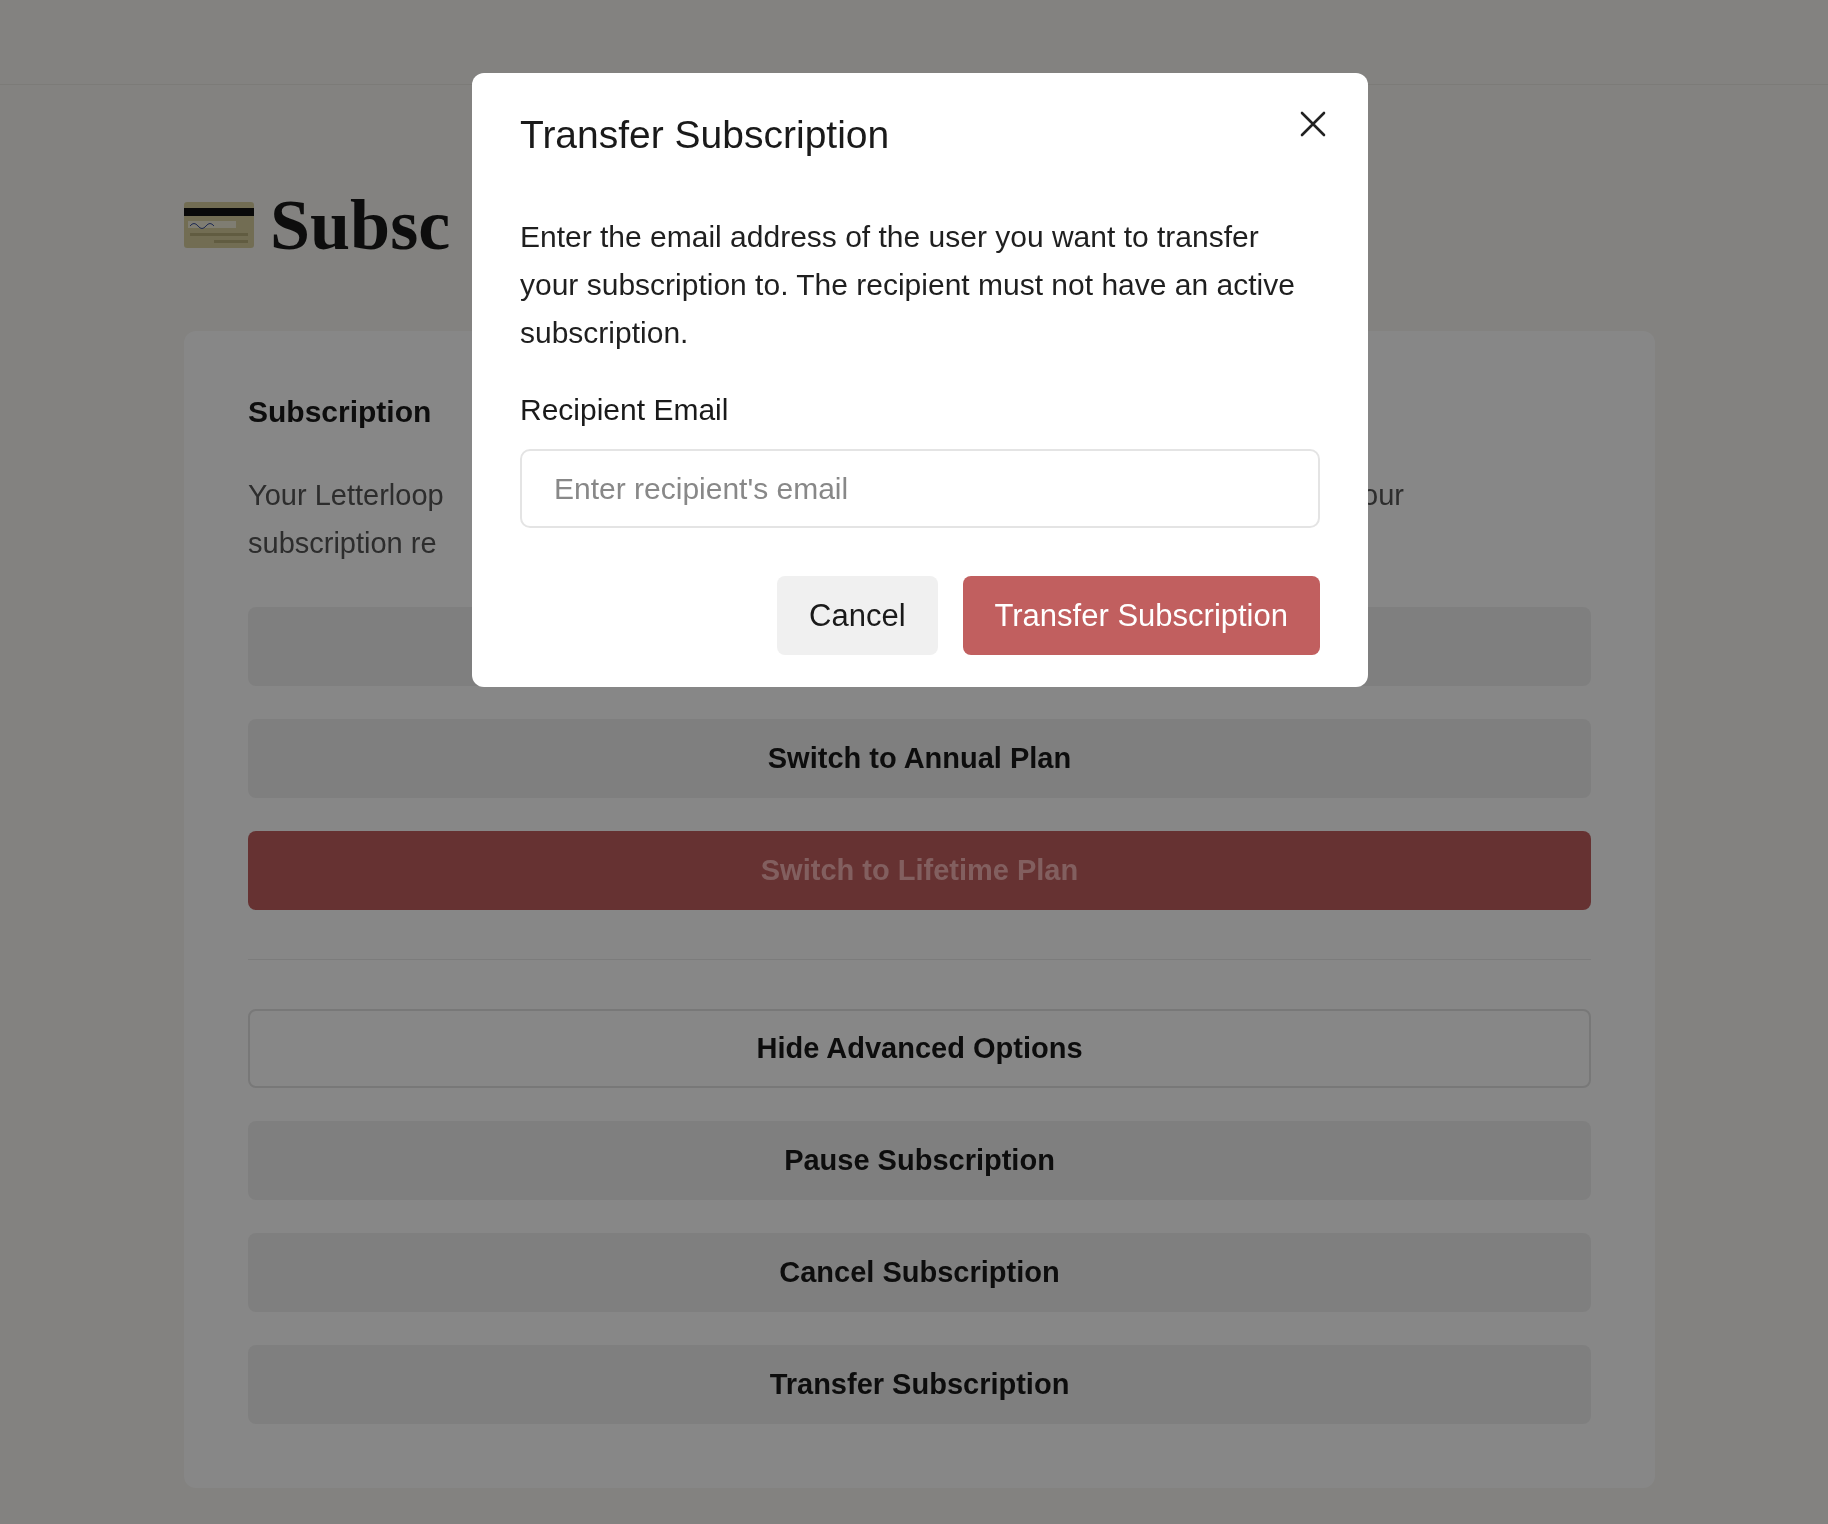 The width and height of the screenshot is (1828, 1524). Describe the element at coordinates (919, 1048) in the screenshot. I see `option-button: Hide Advanced Options` at that location.